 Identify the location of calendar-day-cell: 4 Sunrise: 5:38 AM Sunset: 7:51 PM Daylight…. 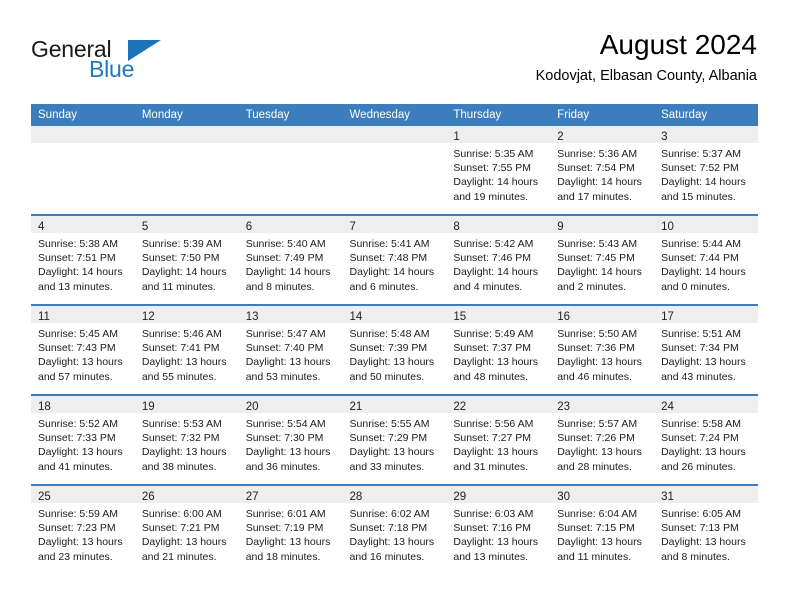
(83, 259).